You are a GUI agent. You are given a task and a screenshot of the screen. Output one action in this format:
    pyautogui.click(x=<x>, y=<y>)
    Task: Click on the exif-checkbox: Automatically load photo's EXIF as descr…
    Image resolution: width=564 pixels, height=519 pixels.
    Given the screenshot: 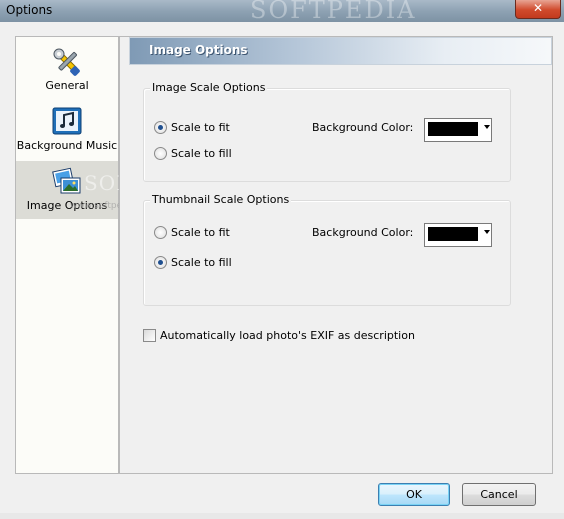 What is the action you would take?
    pyautogui.click(x=279, y=335)
    